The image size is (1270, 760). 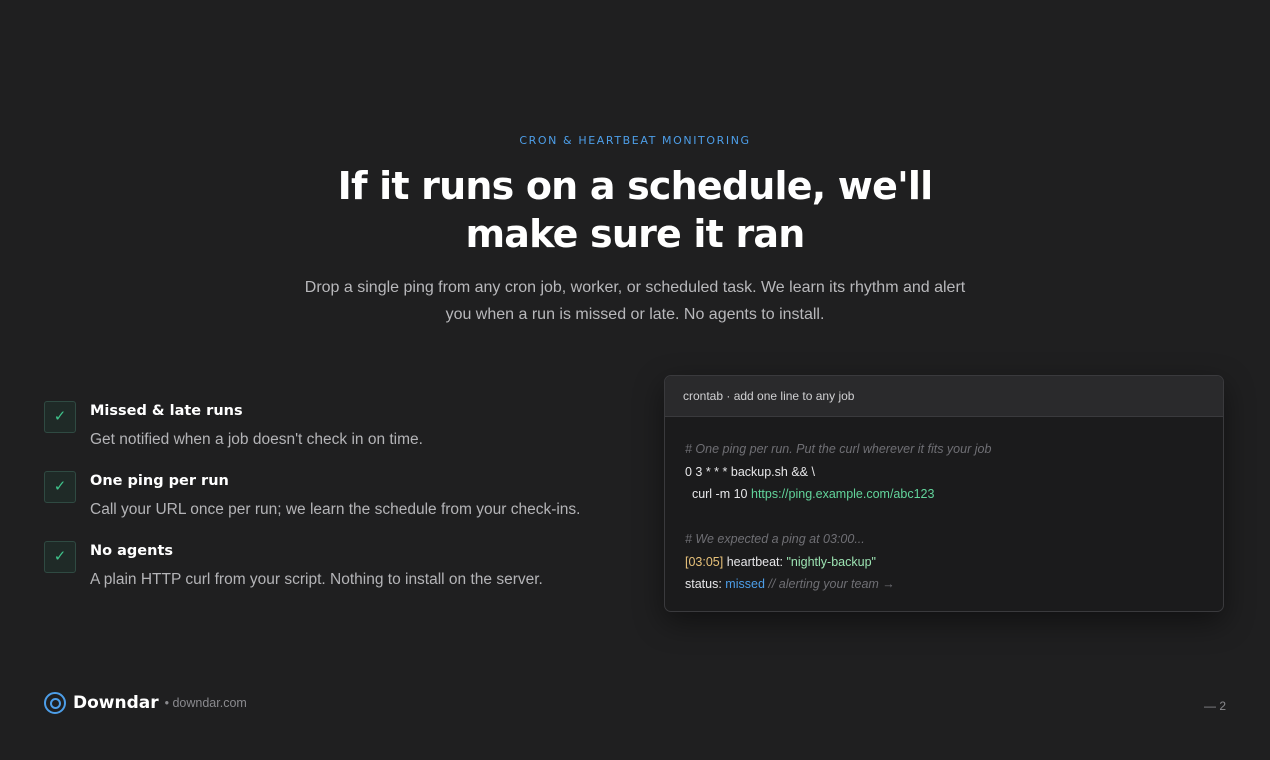 I want to click on log-label: heartbeat:, so click(x=755, y=561).